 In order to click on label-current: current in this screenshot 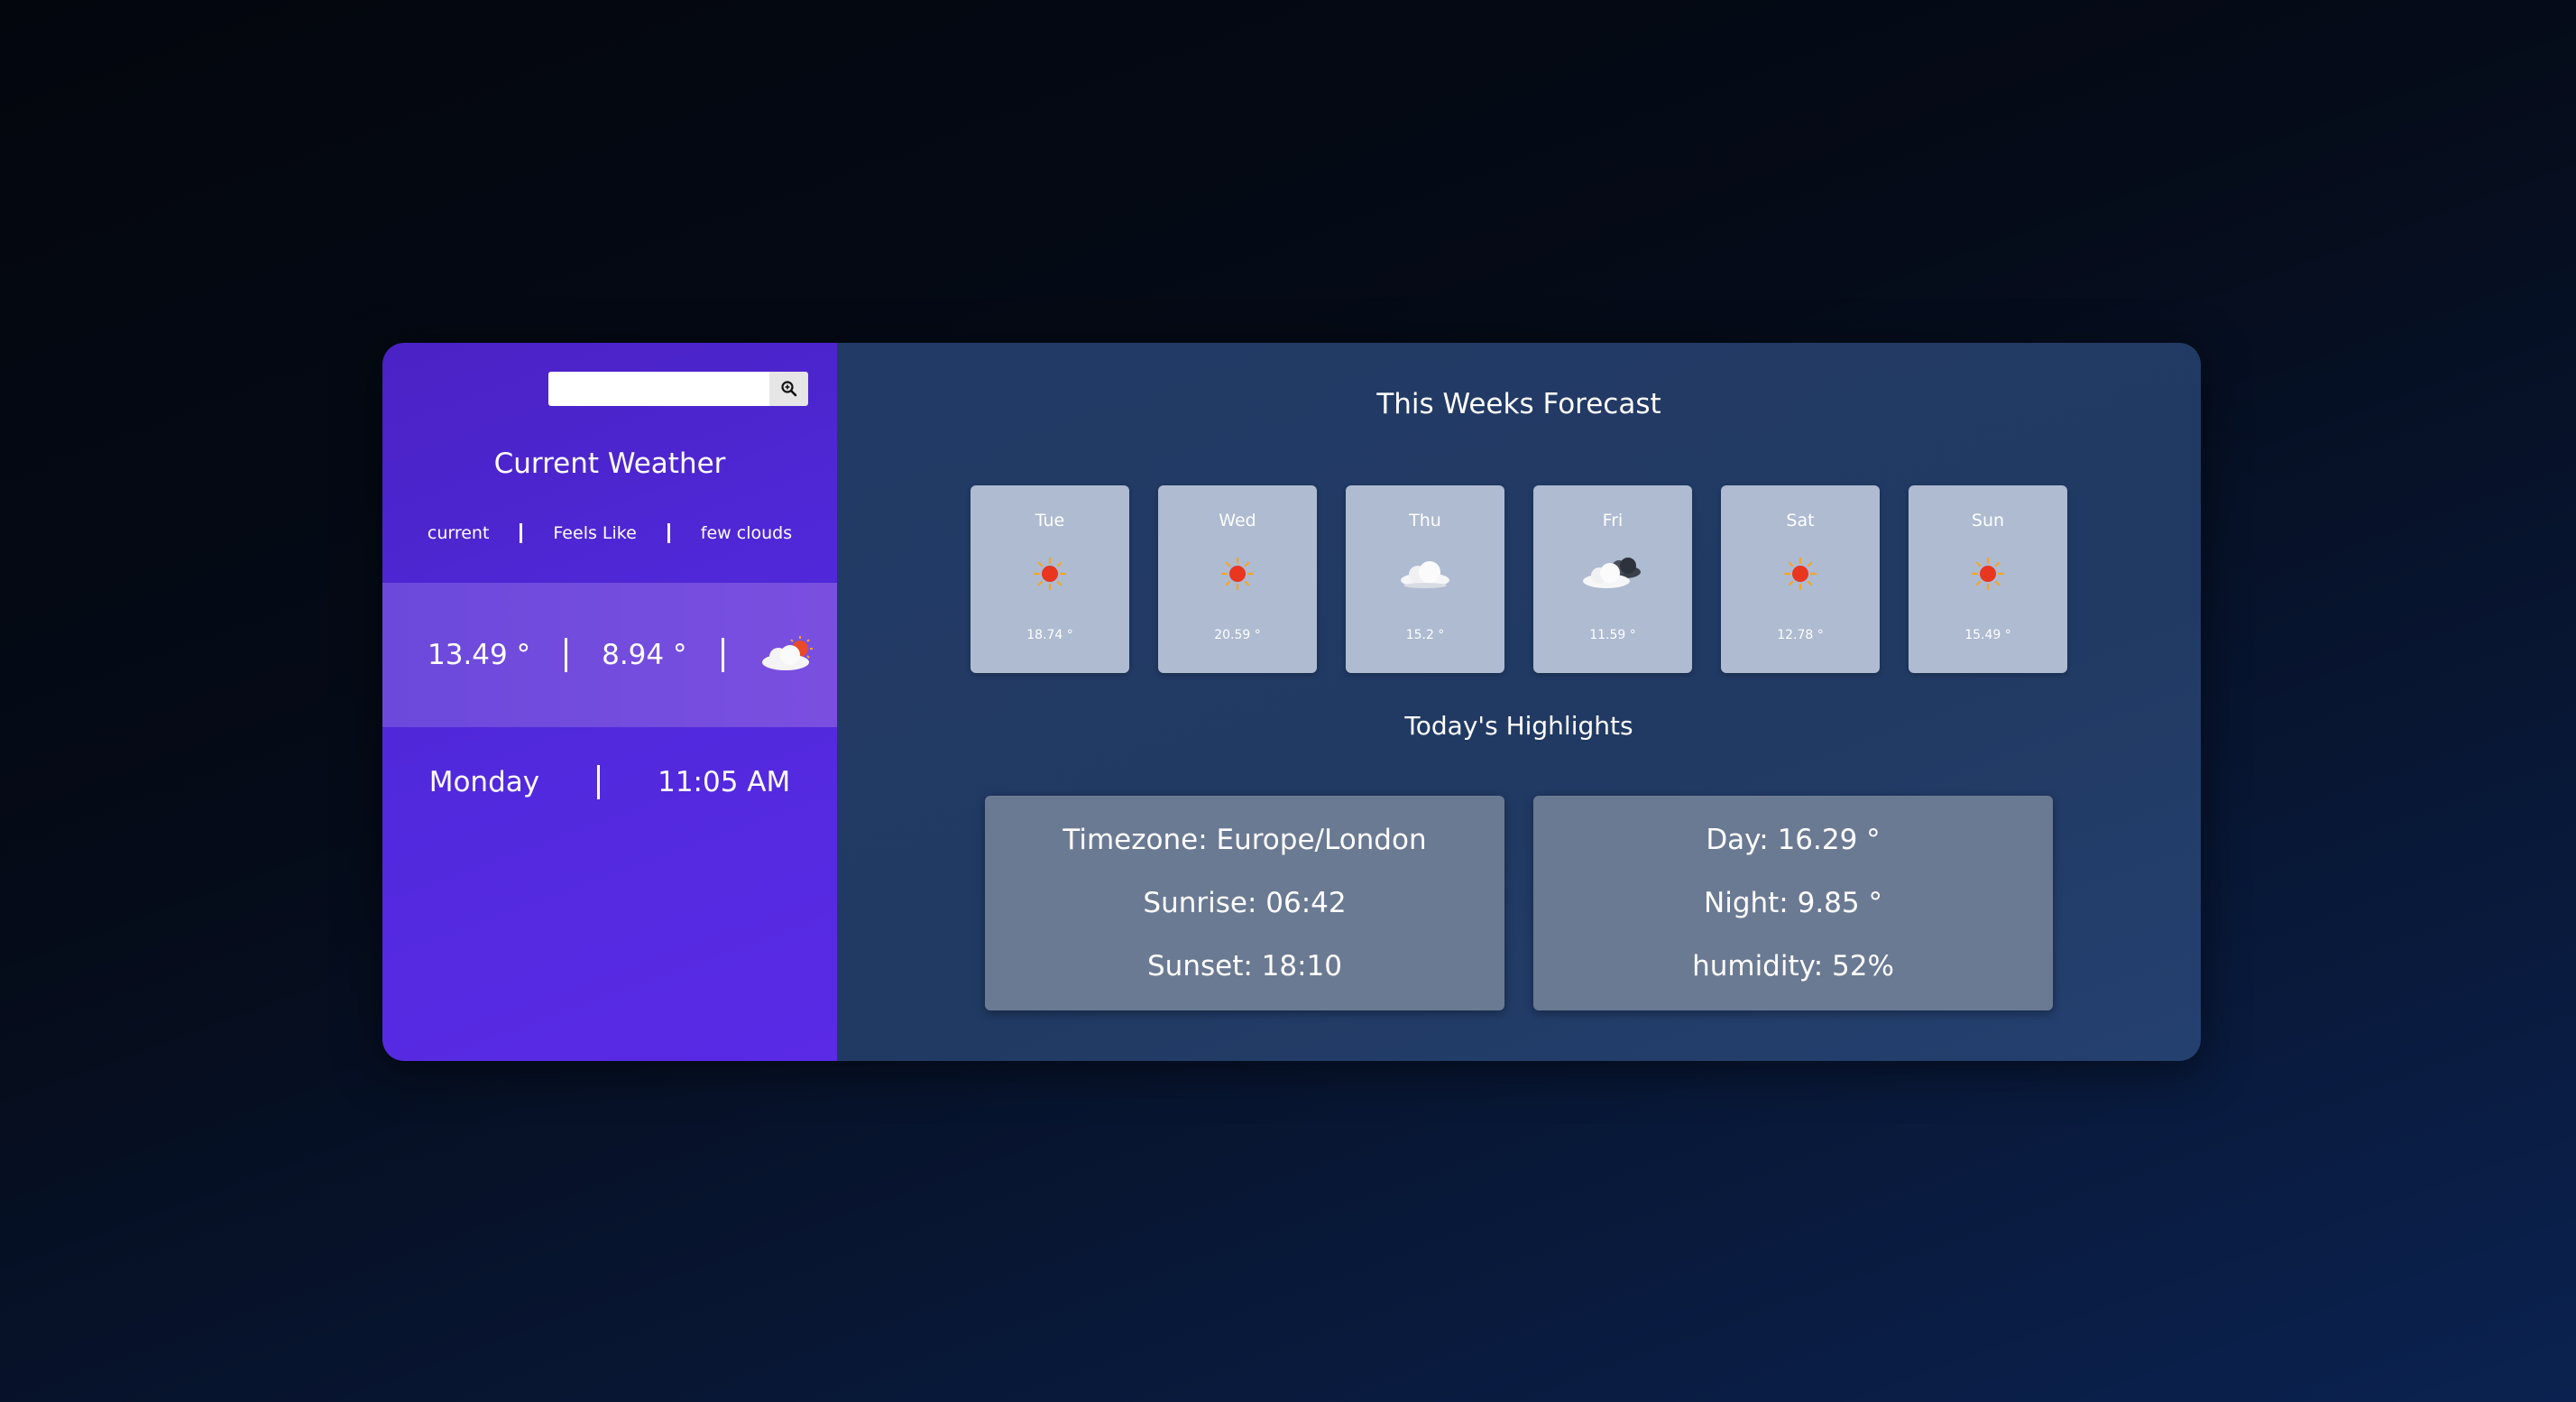, I will do `click(458, 533)`.